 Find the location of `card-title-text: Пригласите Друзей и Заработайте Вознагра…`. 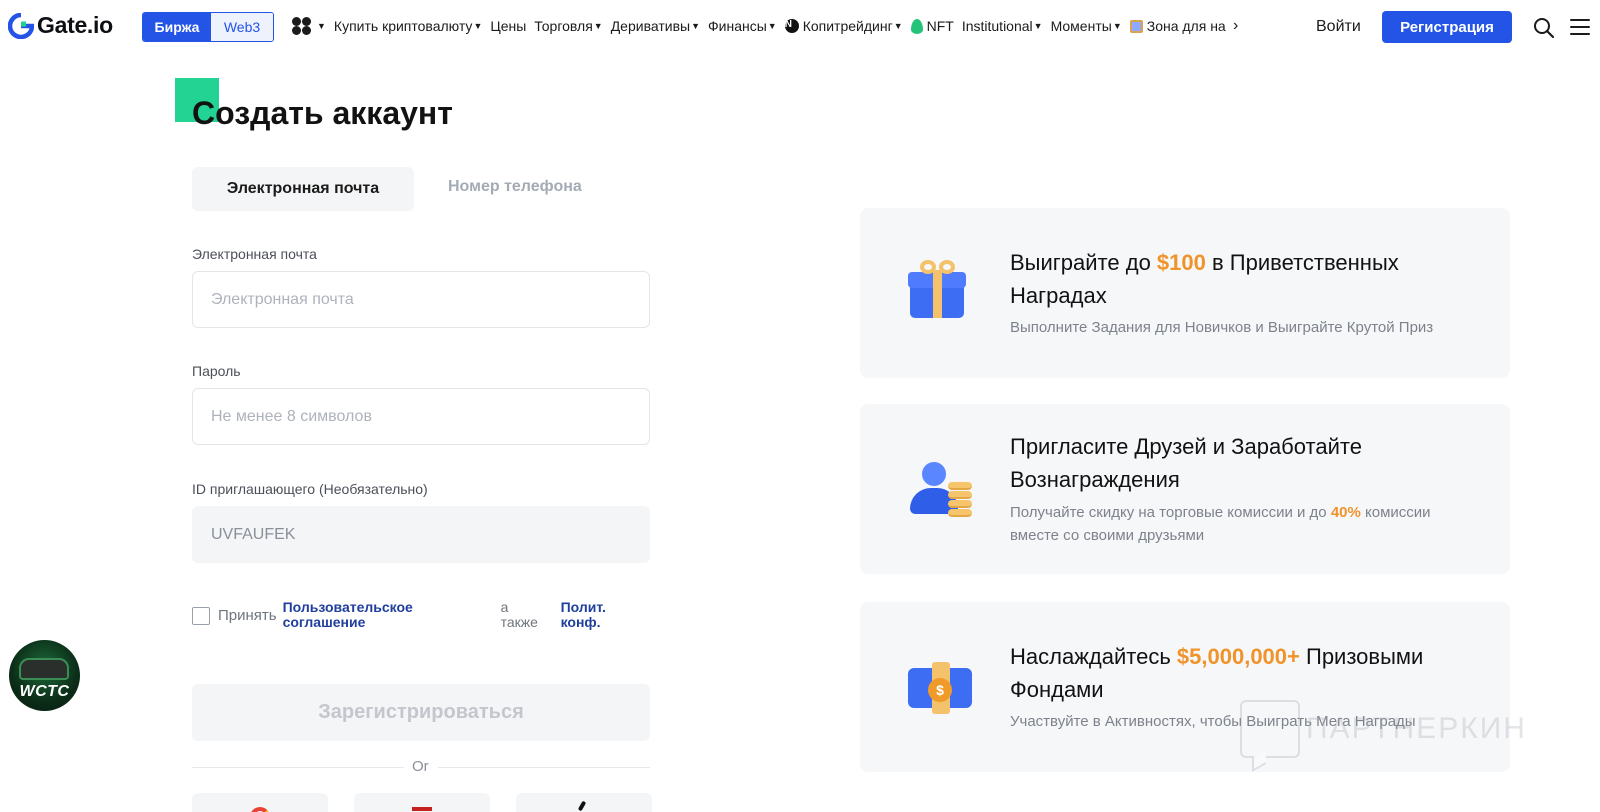

card-title-text: Пригласите Друзей и Заработайте Вознагра… is located at coordinates (1186, 463).